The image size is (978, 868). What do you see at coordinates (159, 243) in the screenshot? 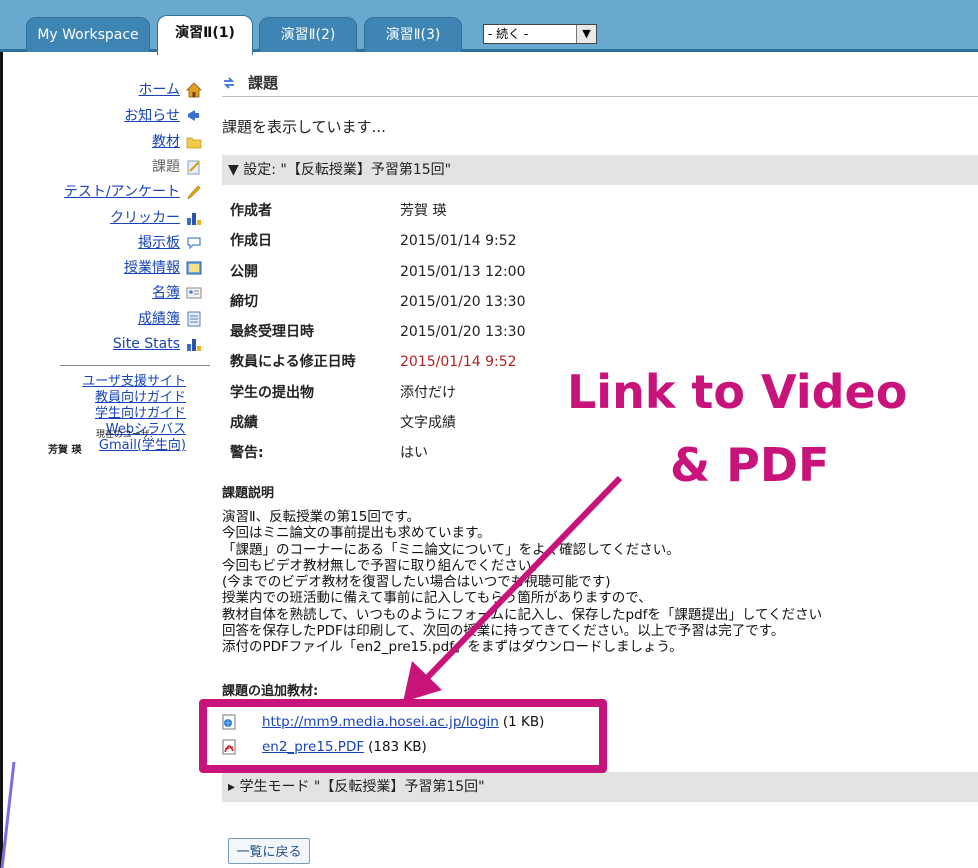
I see `sidebar-item-label: 掲示板` at bounding box center [159, 243].